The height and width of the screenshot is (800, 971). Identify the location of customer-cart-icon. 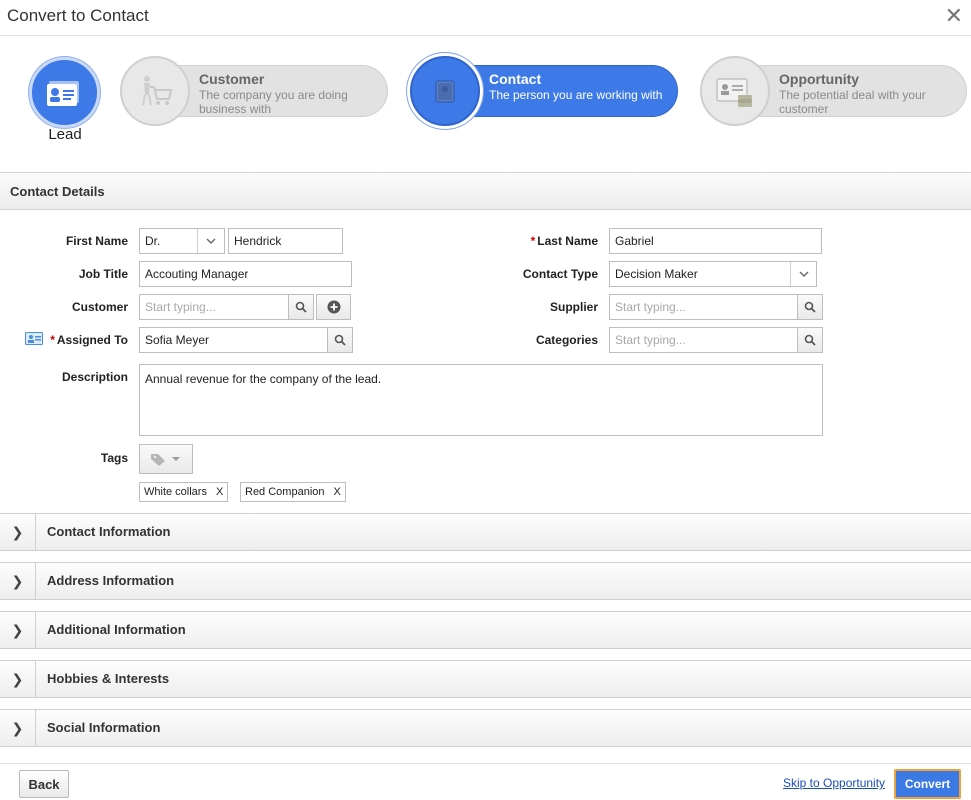
(157, 91).